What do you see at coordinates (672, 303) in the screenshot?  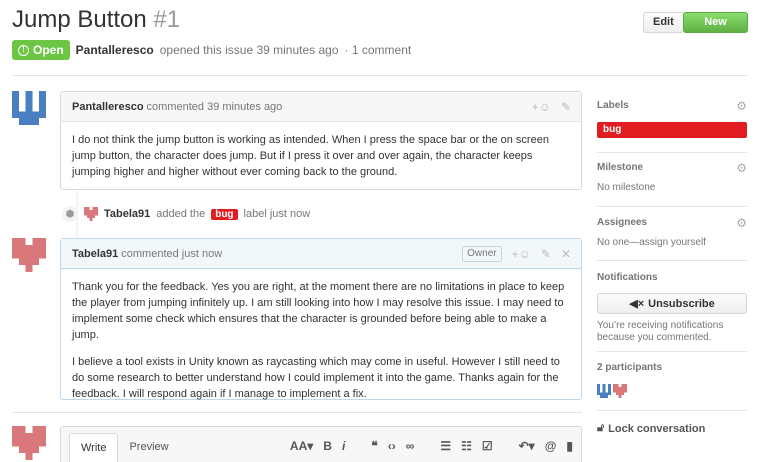 I see `unsubscribe-button: ◀× Unsubscribe` at bounding box center [672, 303].